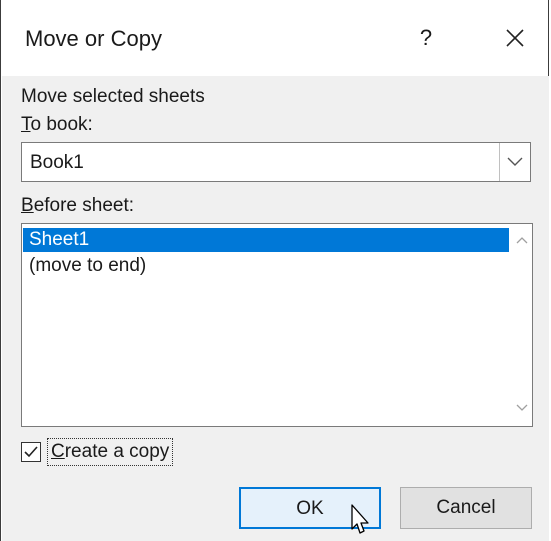 The height and width of the screenshot is (541, 551). What do you see at coordinates (113, 96) in the screenshot?
I see `section-heading: Move selected sheets` at bounding box center [113, 96].